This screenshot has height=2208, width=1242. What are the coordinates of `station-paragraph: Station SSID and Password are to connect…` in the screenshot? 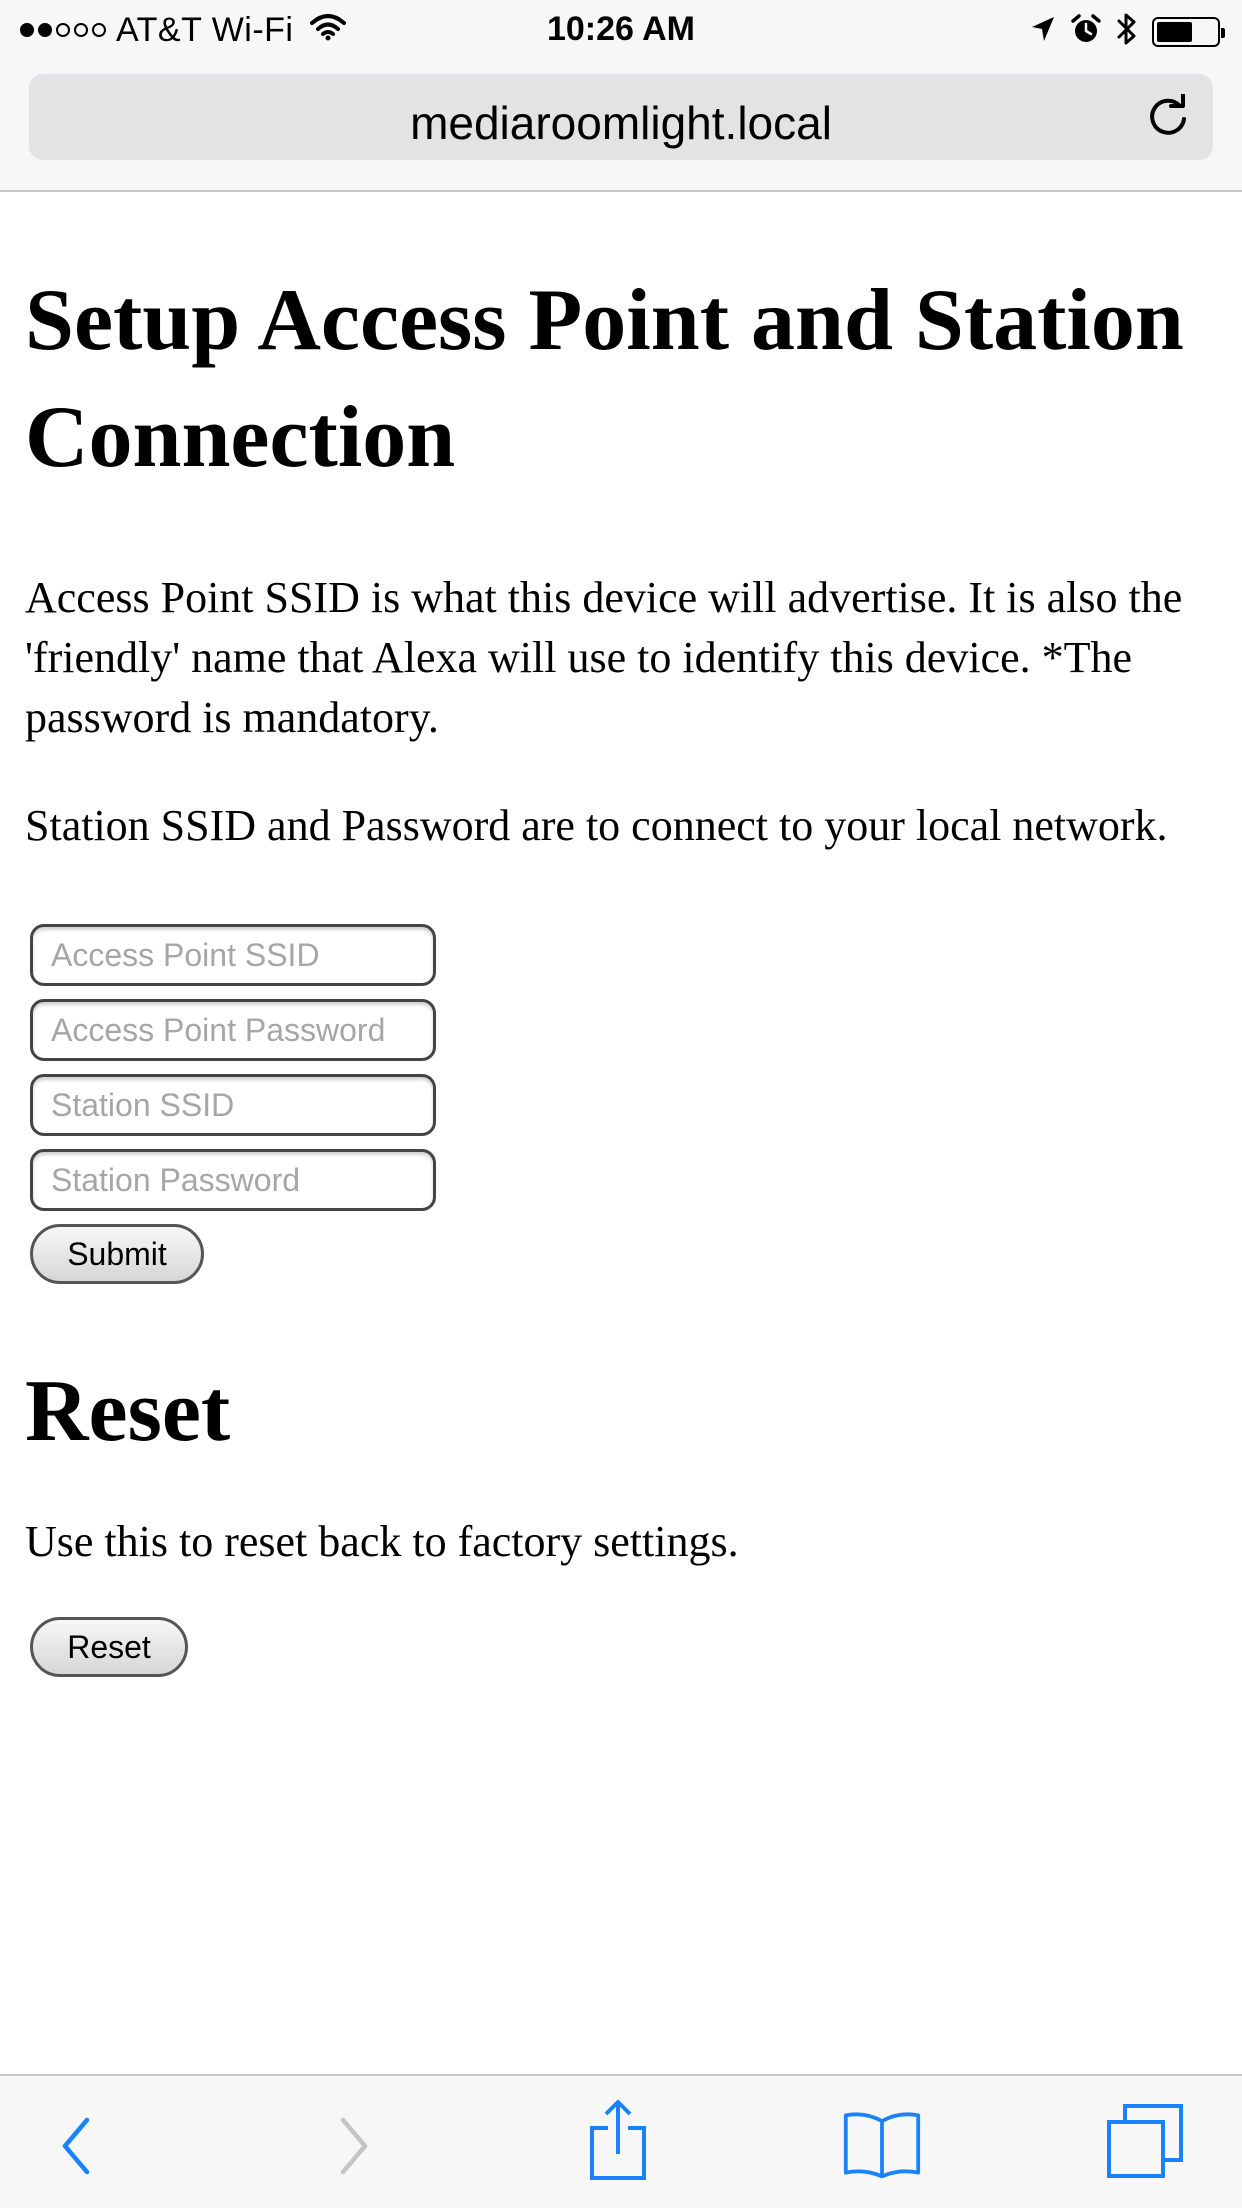 It's located at (596, 825).